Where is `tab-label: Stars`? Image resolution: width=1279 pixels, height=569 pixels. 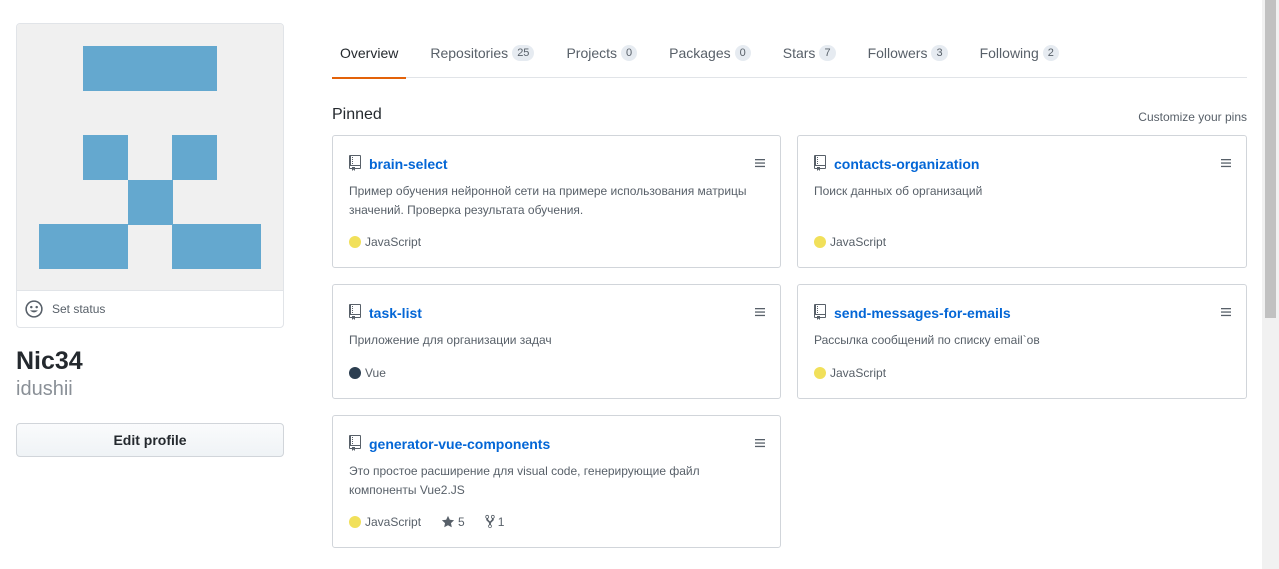
tab-label: Stars is located at coordinates (799, 53).